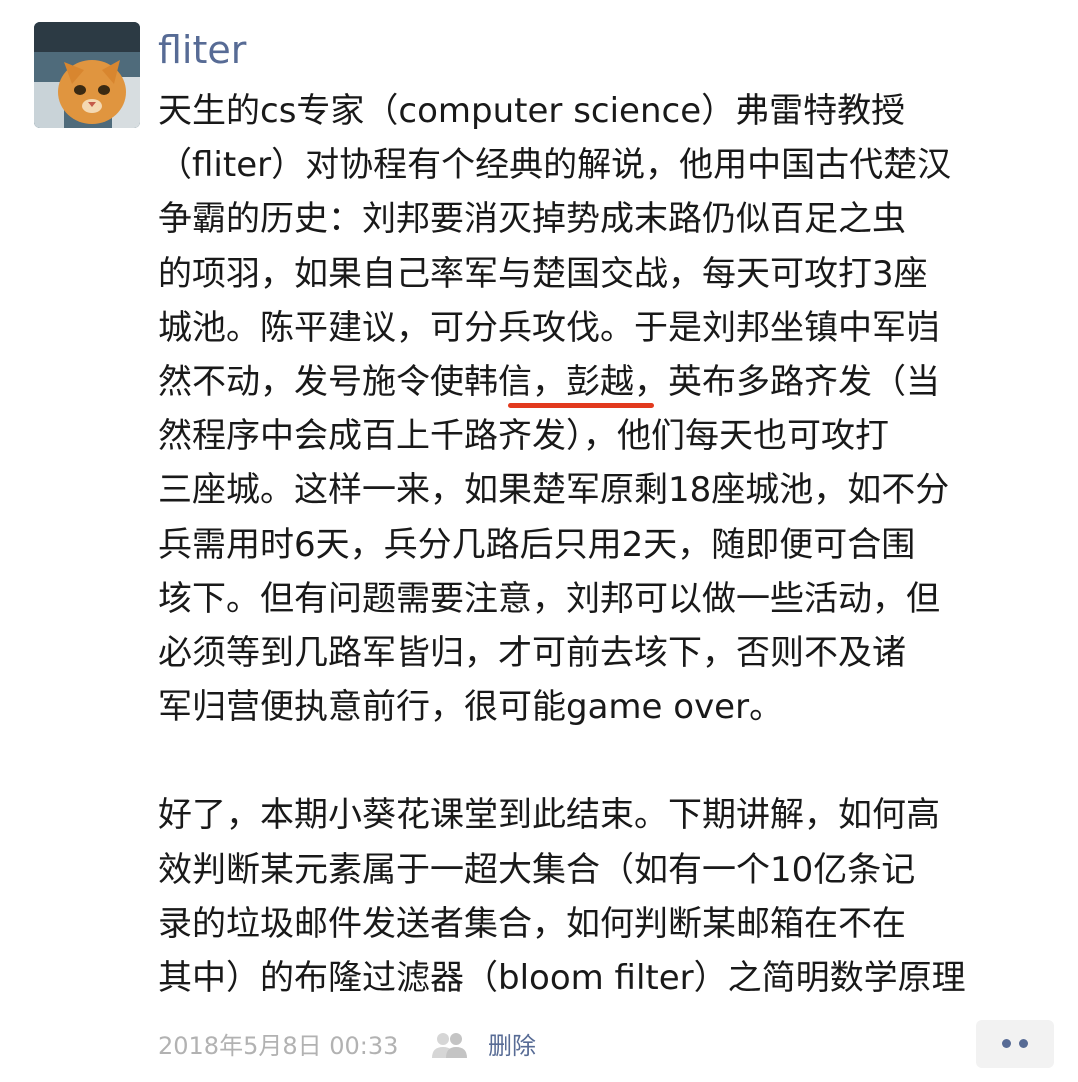 The image size is (1078, 1082). I want to click on post-line: 其中）的布隆过滤器（bloom filter）之简明数学原理, so click(562, 978).